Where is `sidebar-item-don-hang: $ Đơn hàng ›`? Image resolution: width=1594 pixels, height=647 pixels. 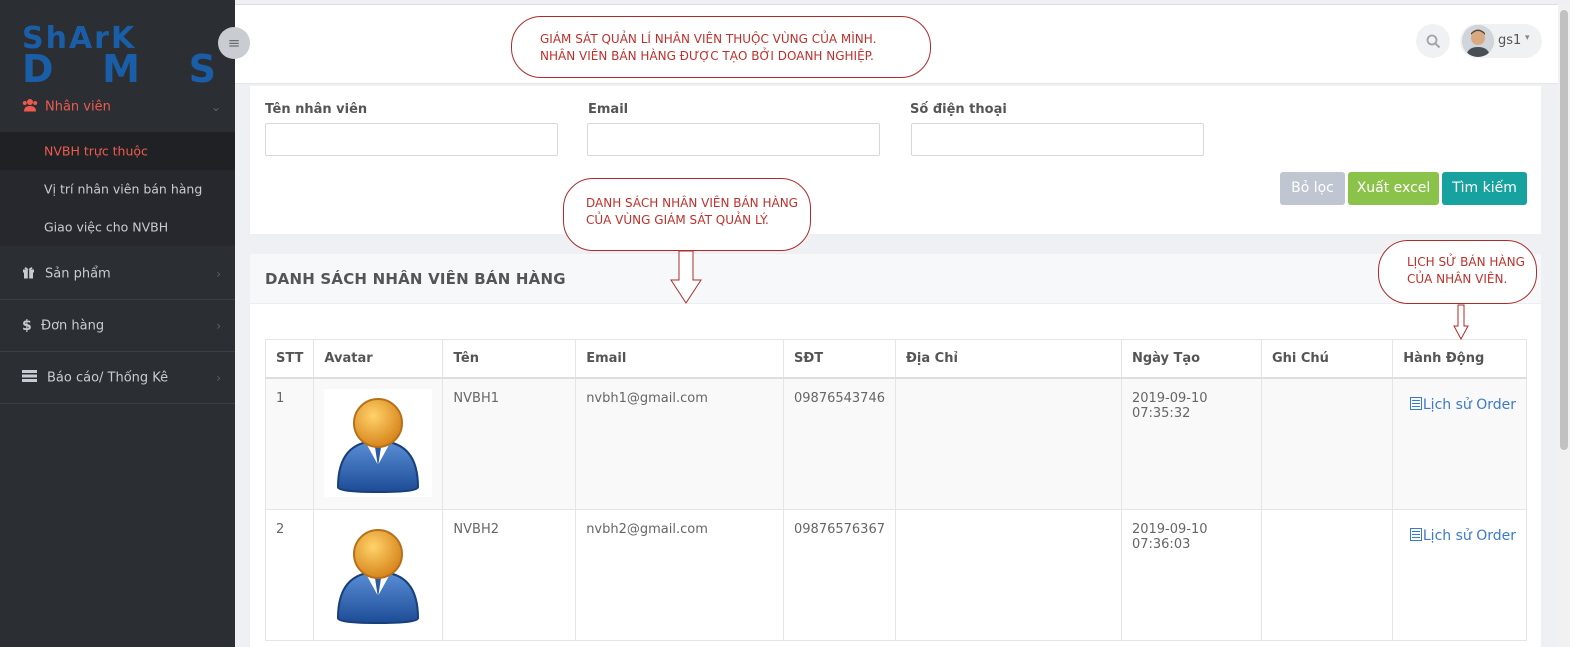
sidebar-item-don-hang: $ Đơn hàng › is located at coordinates (117, 326).